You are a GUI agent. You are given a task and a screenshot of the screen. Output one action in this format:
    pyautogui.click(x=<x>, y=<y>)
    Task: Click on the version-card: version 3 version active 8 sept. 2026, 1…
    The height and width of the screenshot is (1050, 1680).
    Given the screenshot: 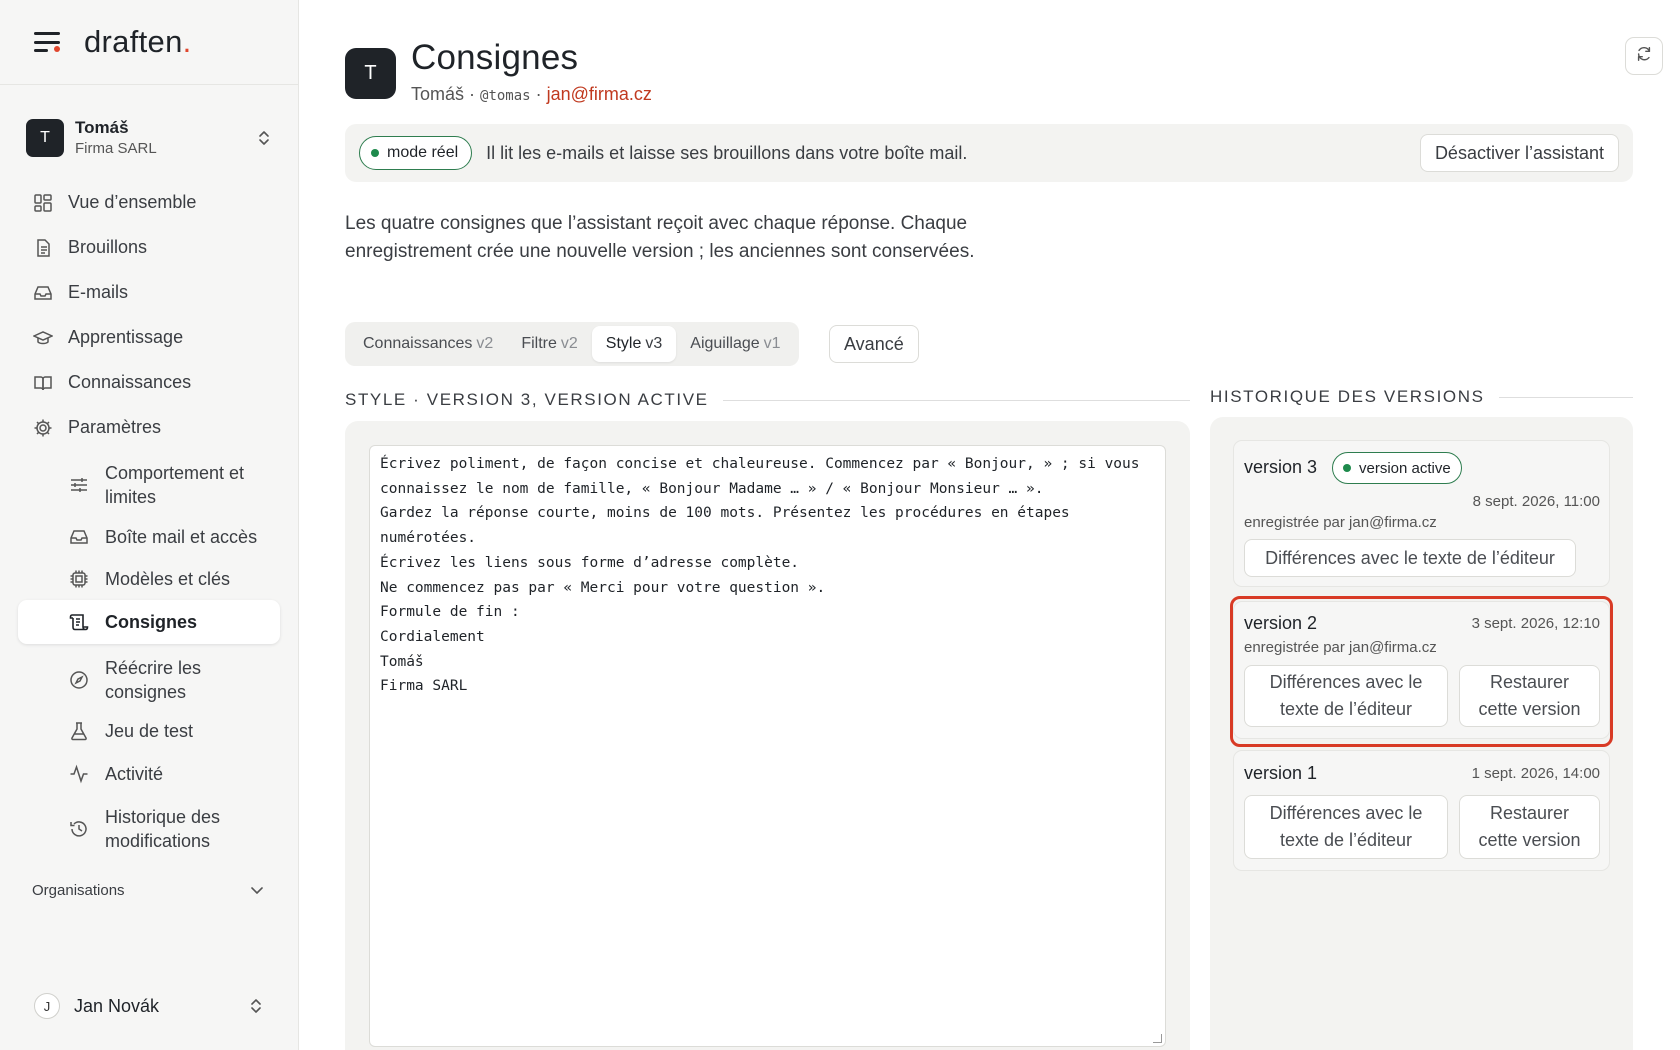 What is the action you would take?
    pyautogui.click(x=1421, y=513)
    